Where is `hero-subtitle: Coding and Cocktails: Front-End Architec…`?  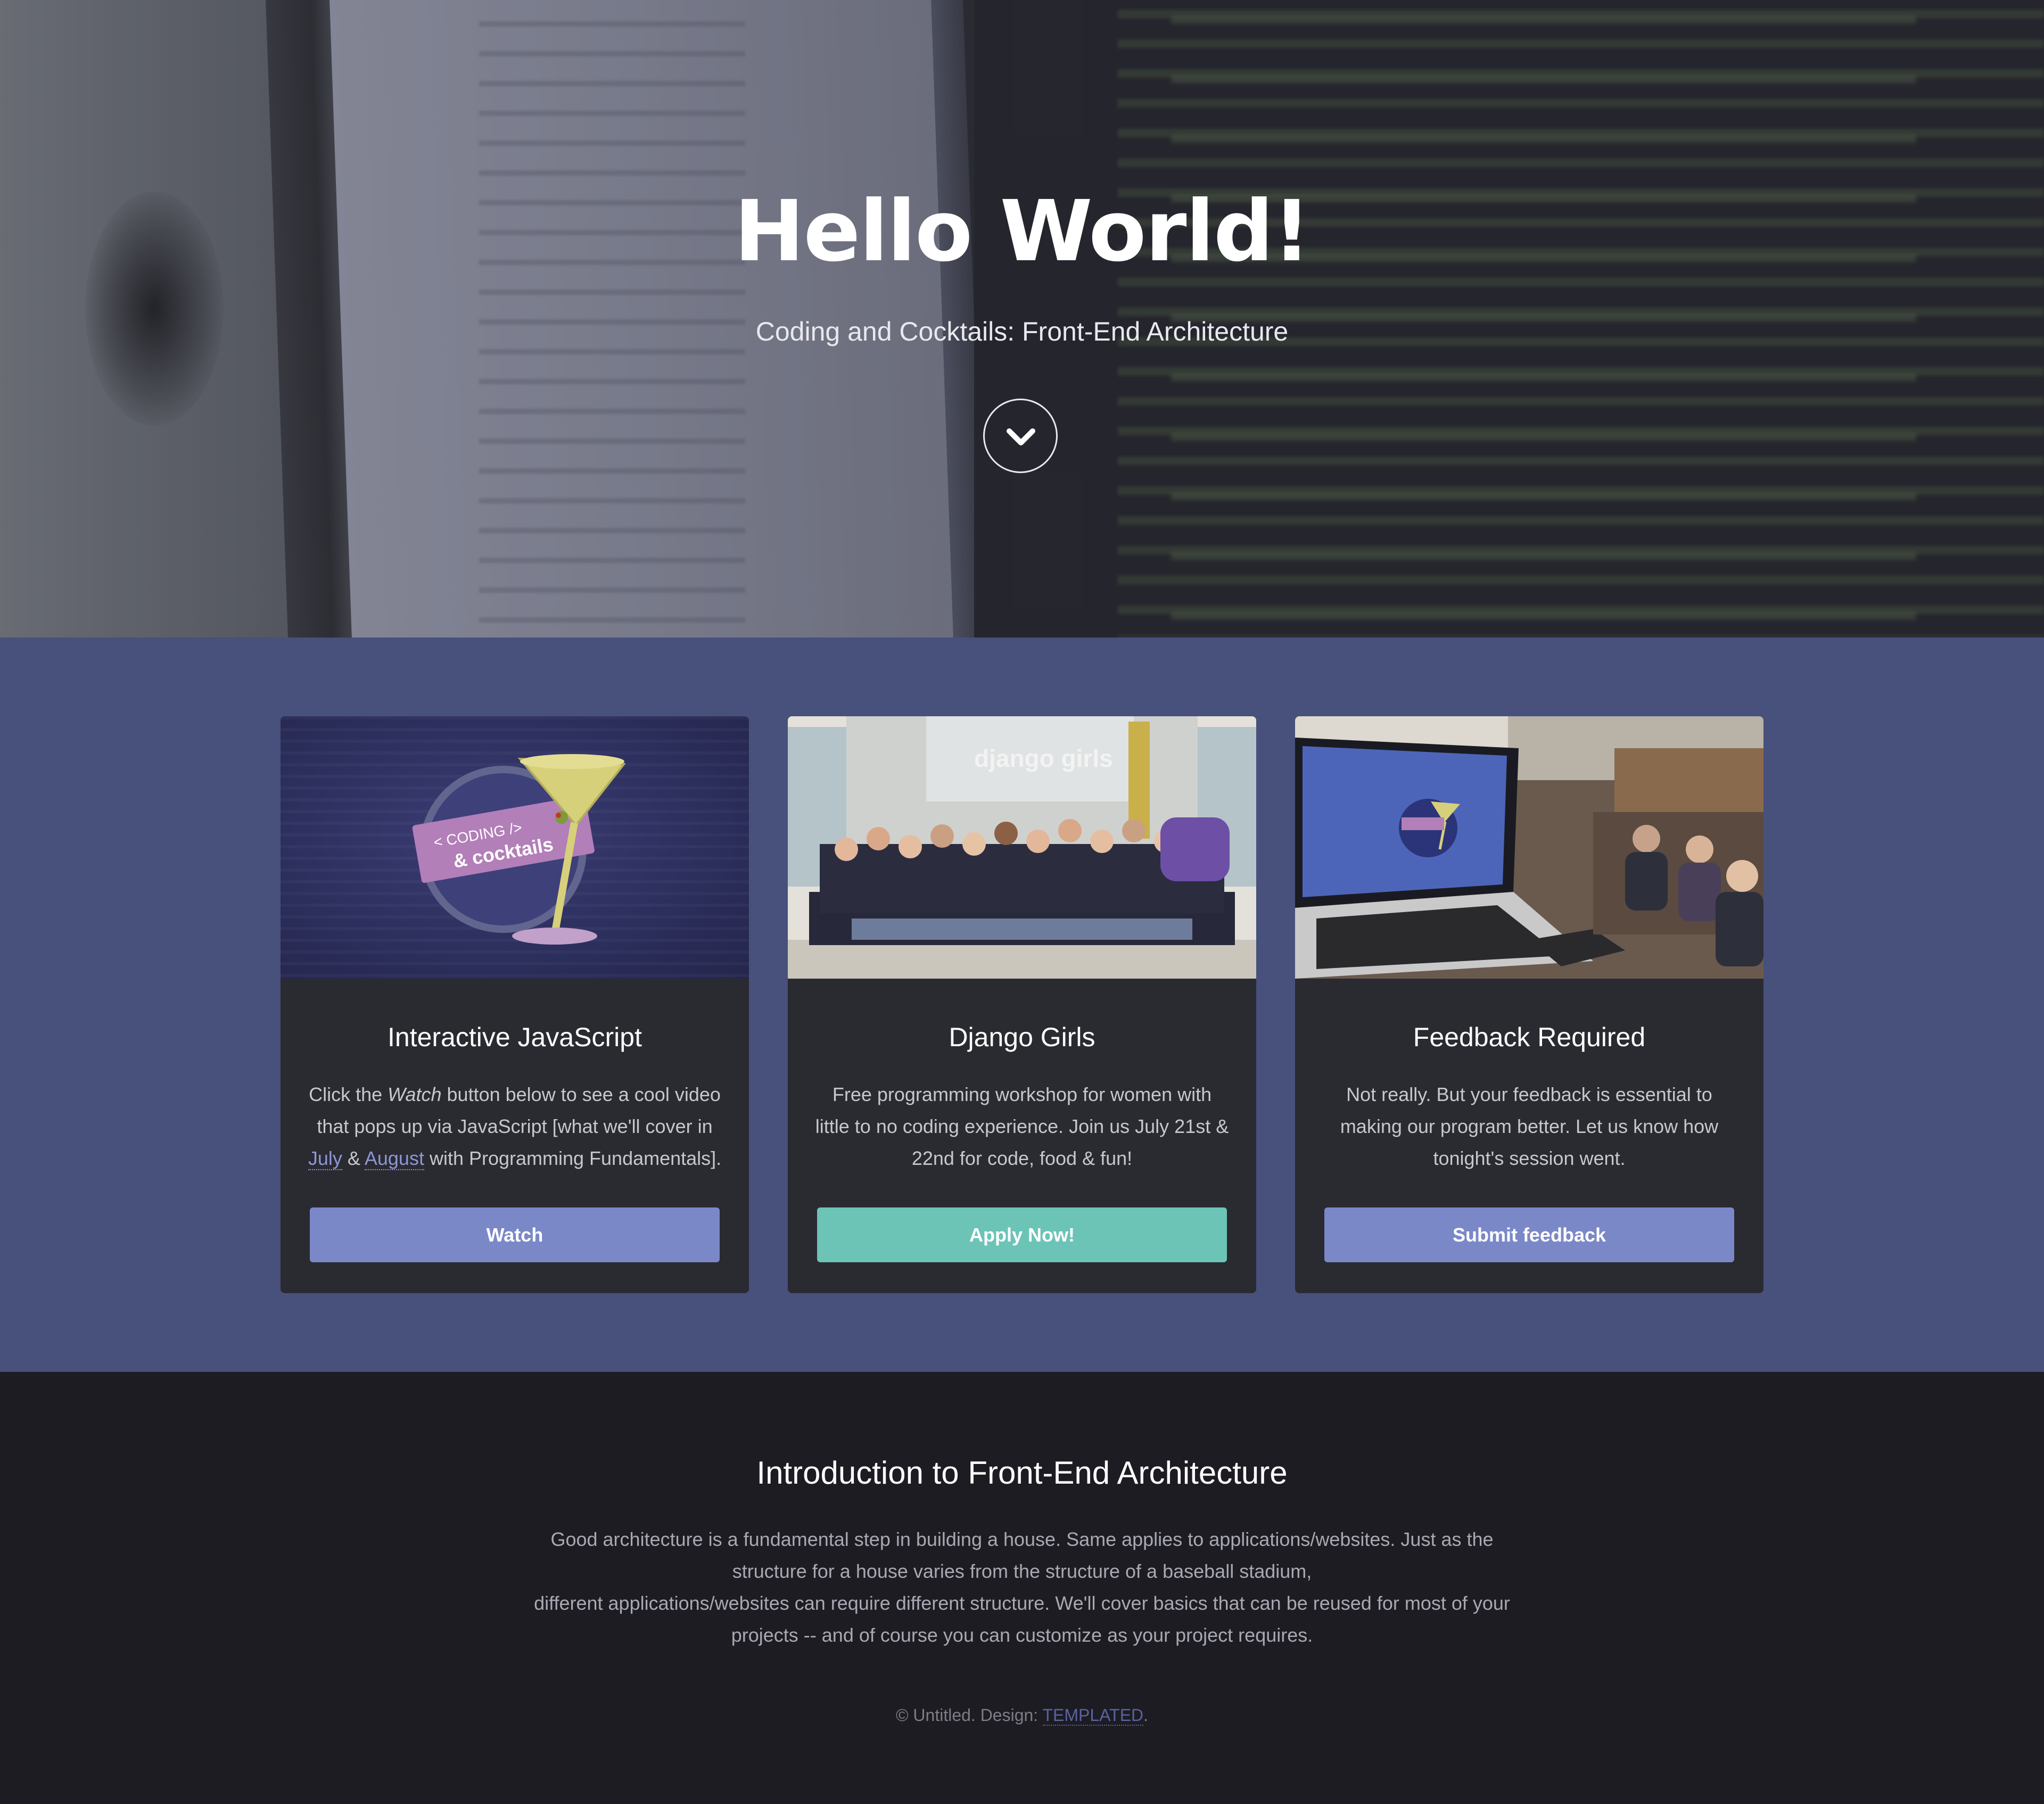
hero-subtitle: Coding and Cocktails: Front-End Architec… is located at coordinates (1022, 332).